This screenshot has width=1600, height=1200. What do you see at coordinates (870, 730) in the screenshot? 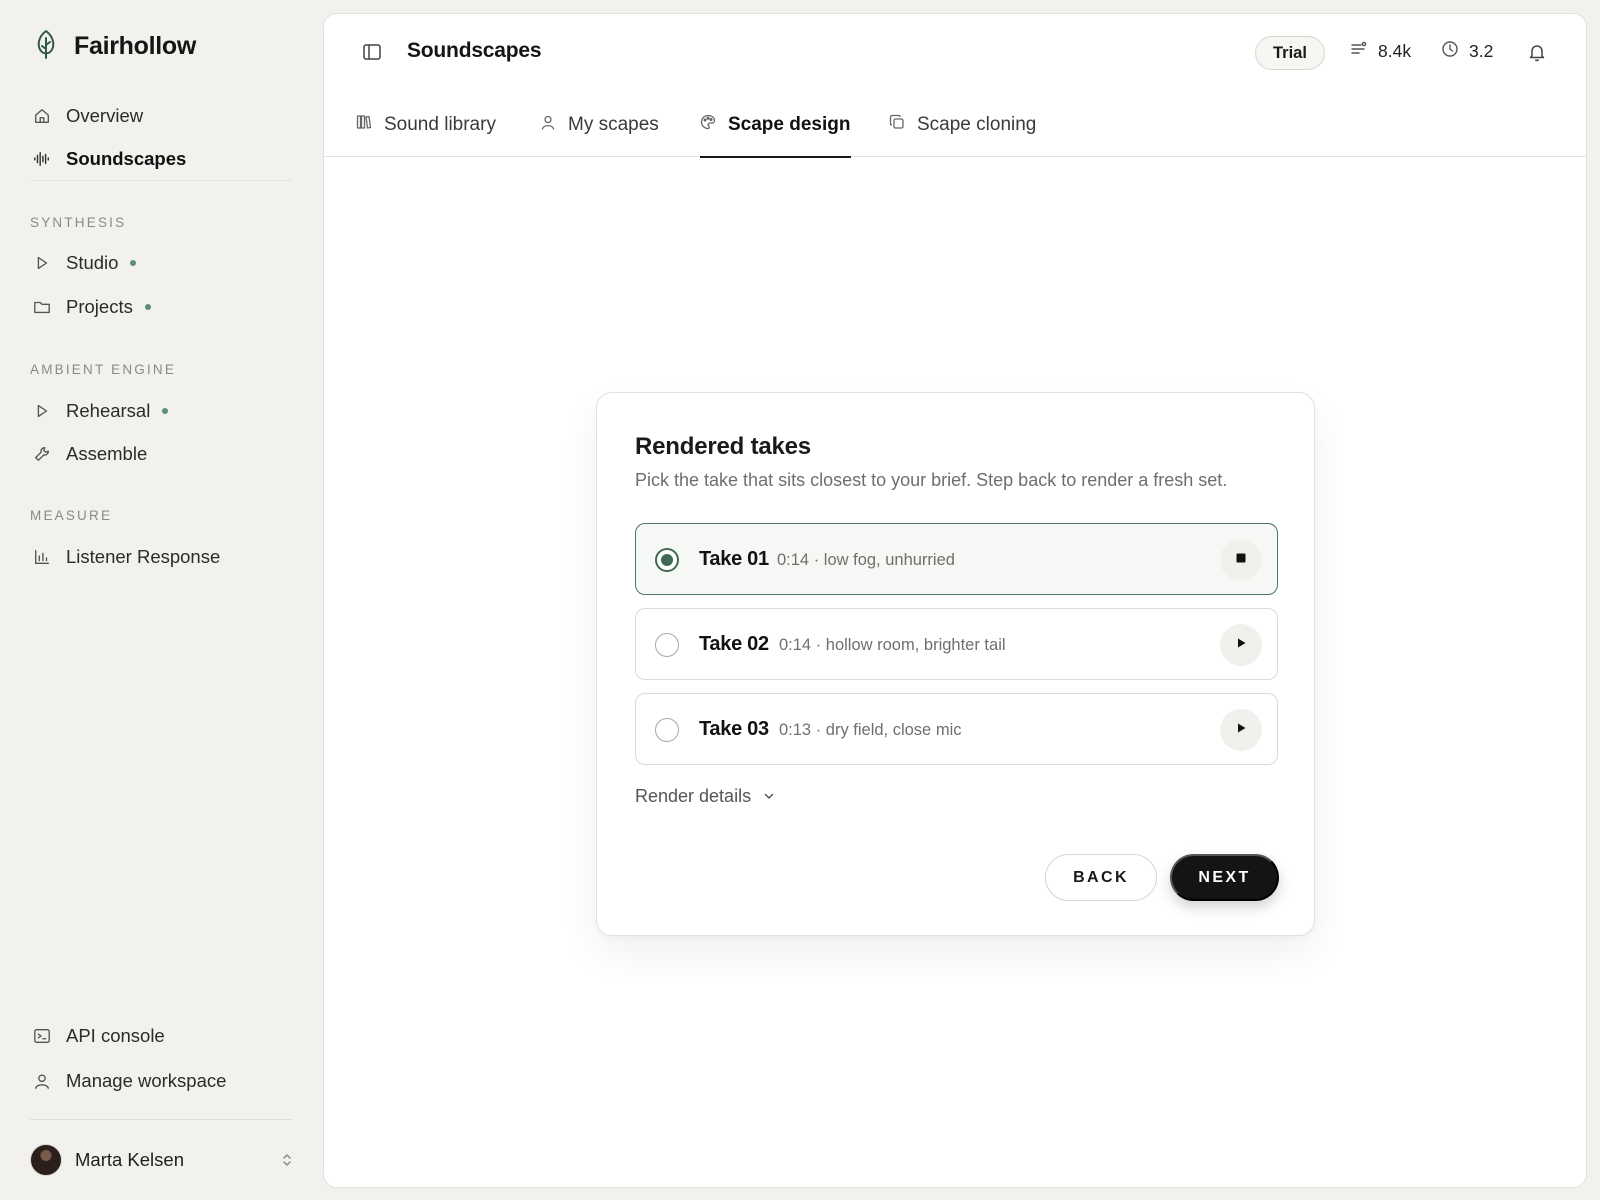
I see `take-description: 0:13 · dry field, close mic` at bounding box center [870, 730].